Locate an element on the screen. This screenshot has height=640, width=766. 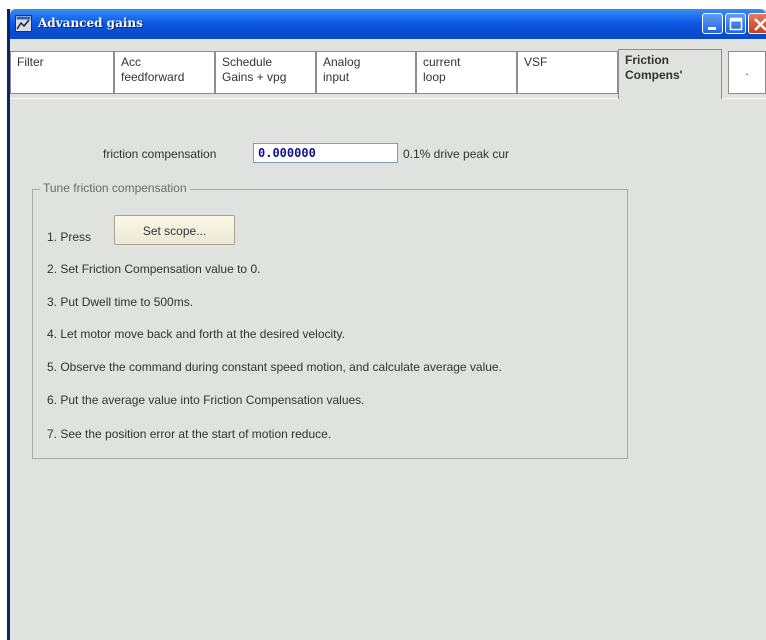
tab-friction-compensation: Friction Compens' is located at coordinates (670, 74).